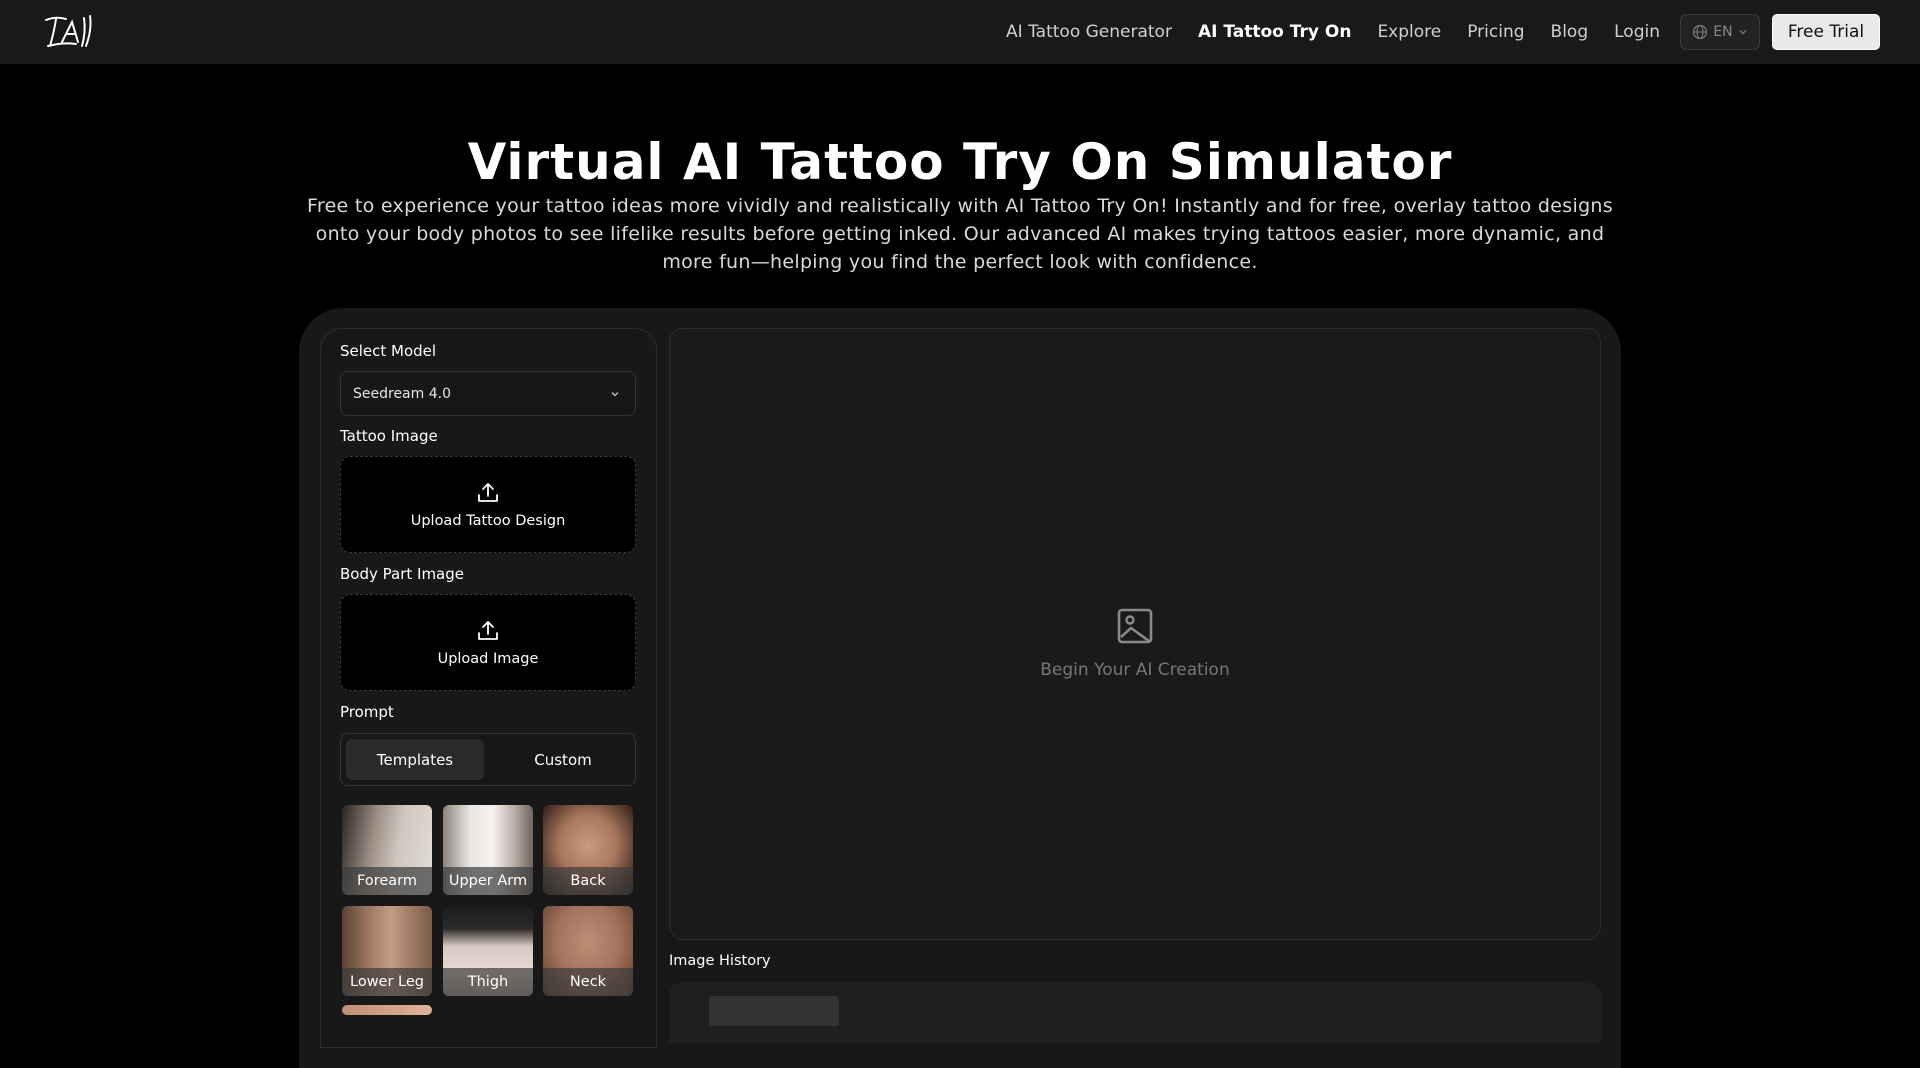  I want to click on nav-link-ai-tattoo-generator: AI Tattoo Generator, so click(1089, 32).